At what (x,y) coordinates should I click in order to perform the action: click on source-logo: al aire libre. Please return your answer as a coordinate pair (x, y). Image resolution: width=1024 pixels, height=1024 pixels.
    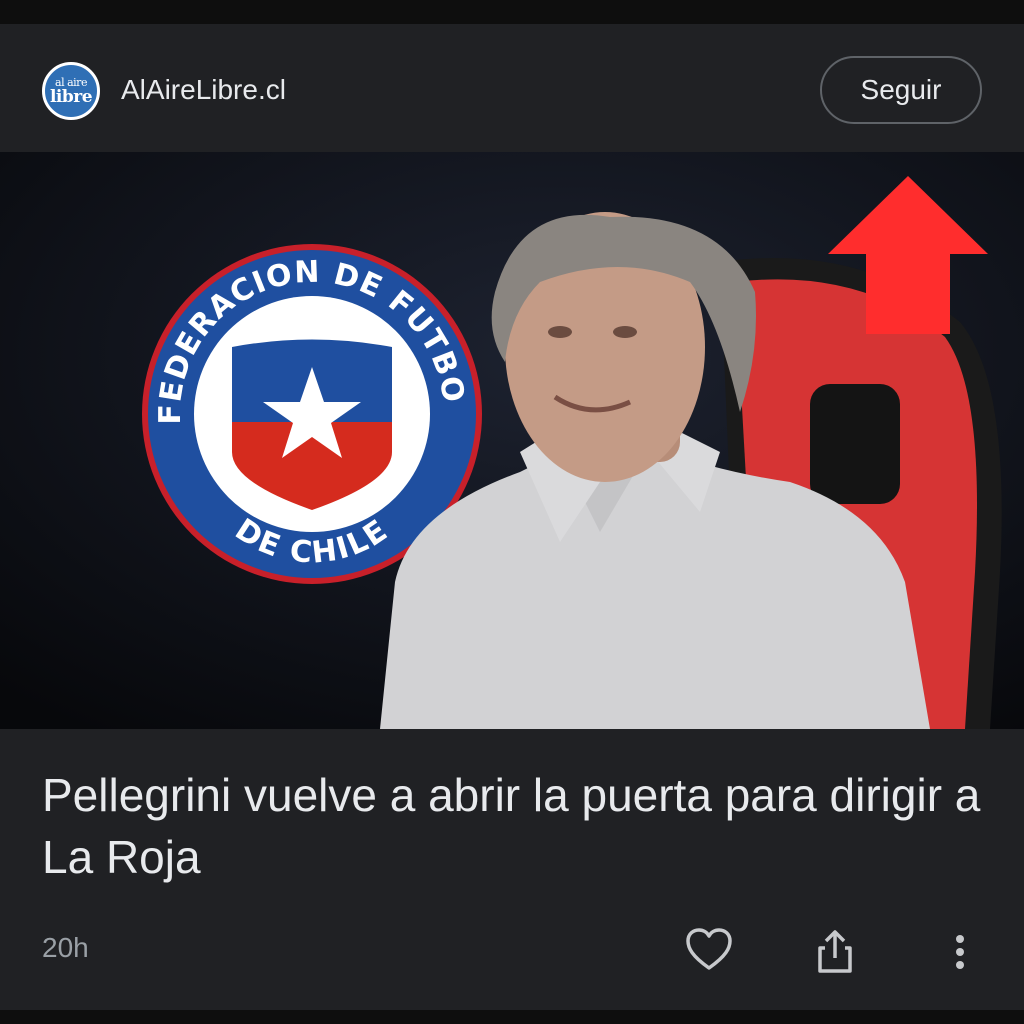
    Looking at the image, I should click on (71, 91).